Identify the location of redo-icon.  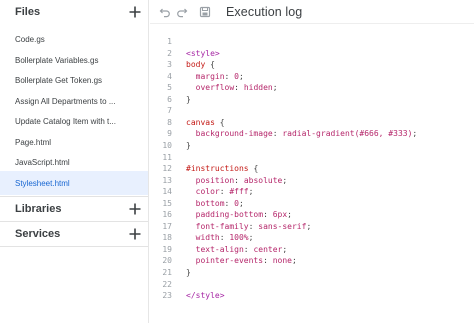
(181, 12).